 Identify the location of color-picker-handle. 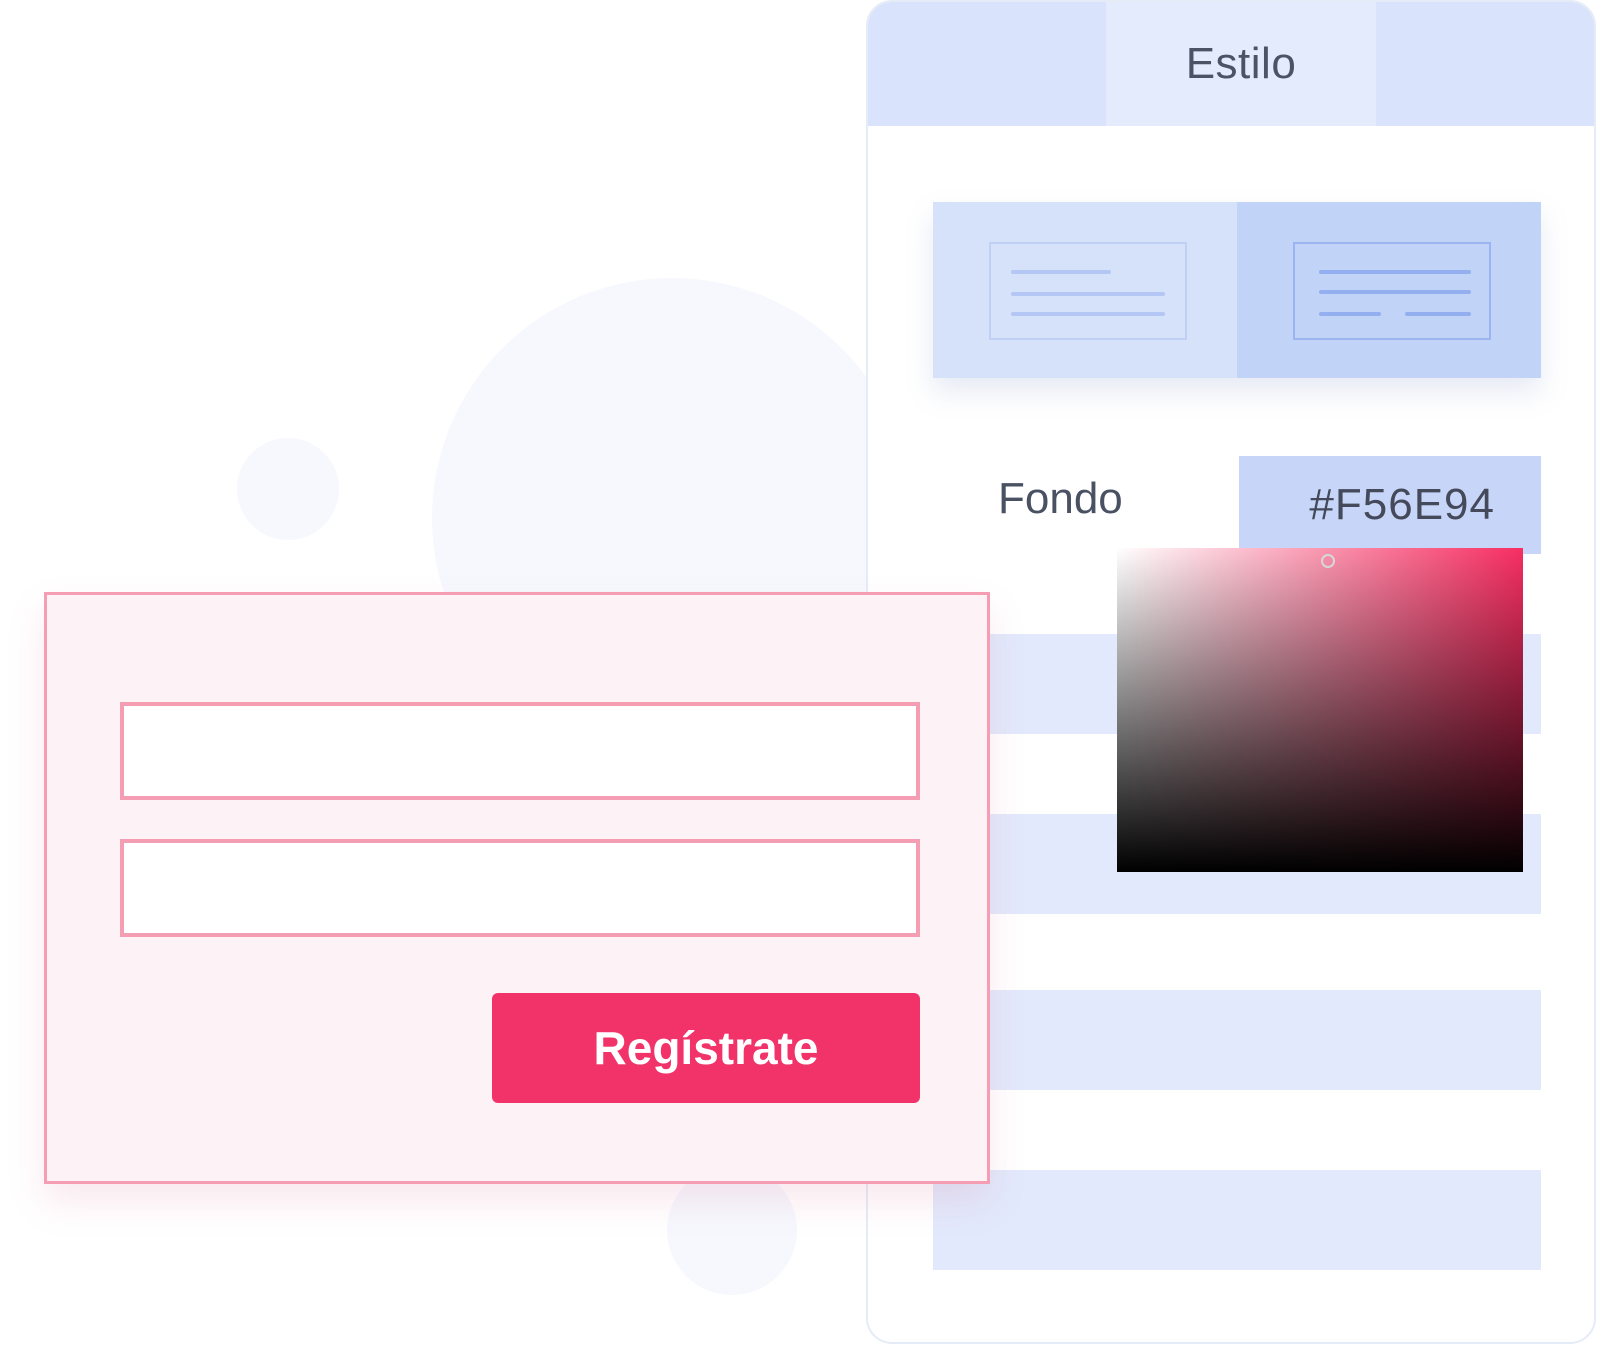
(1328, 561).